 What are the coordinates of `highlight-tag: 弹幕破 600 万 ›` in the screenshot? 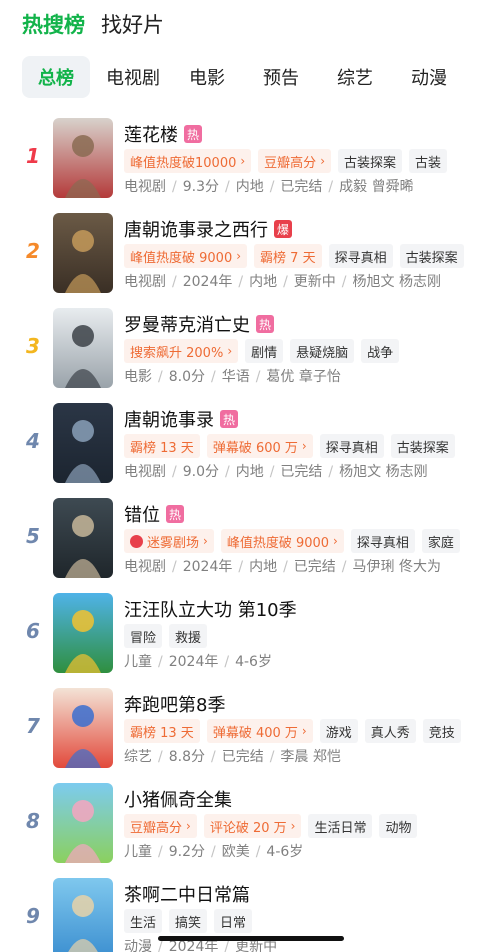 It's located at (259, 446).